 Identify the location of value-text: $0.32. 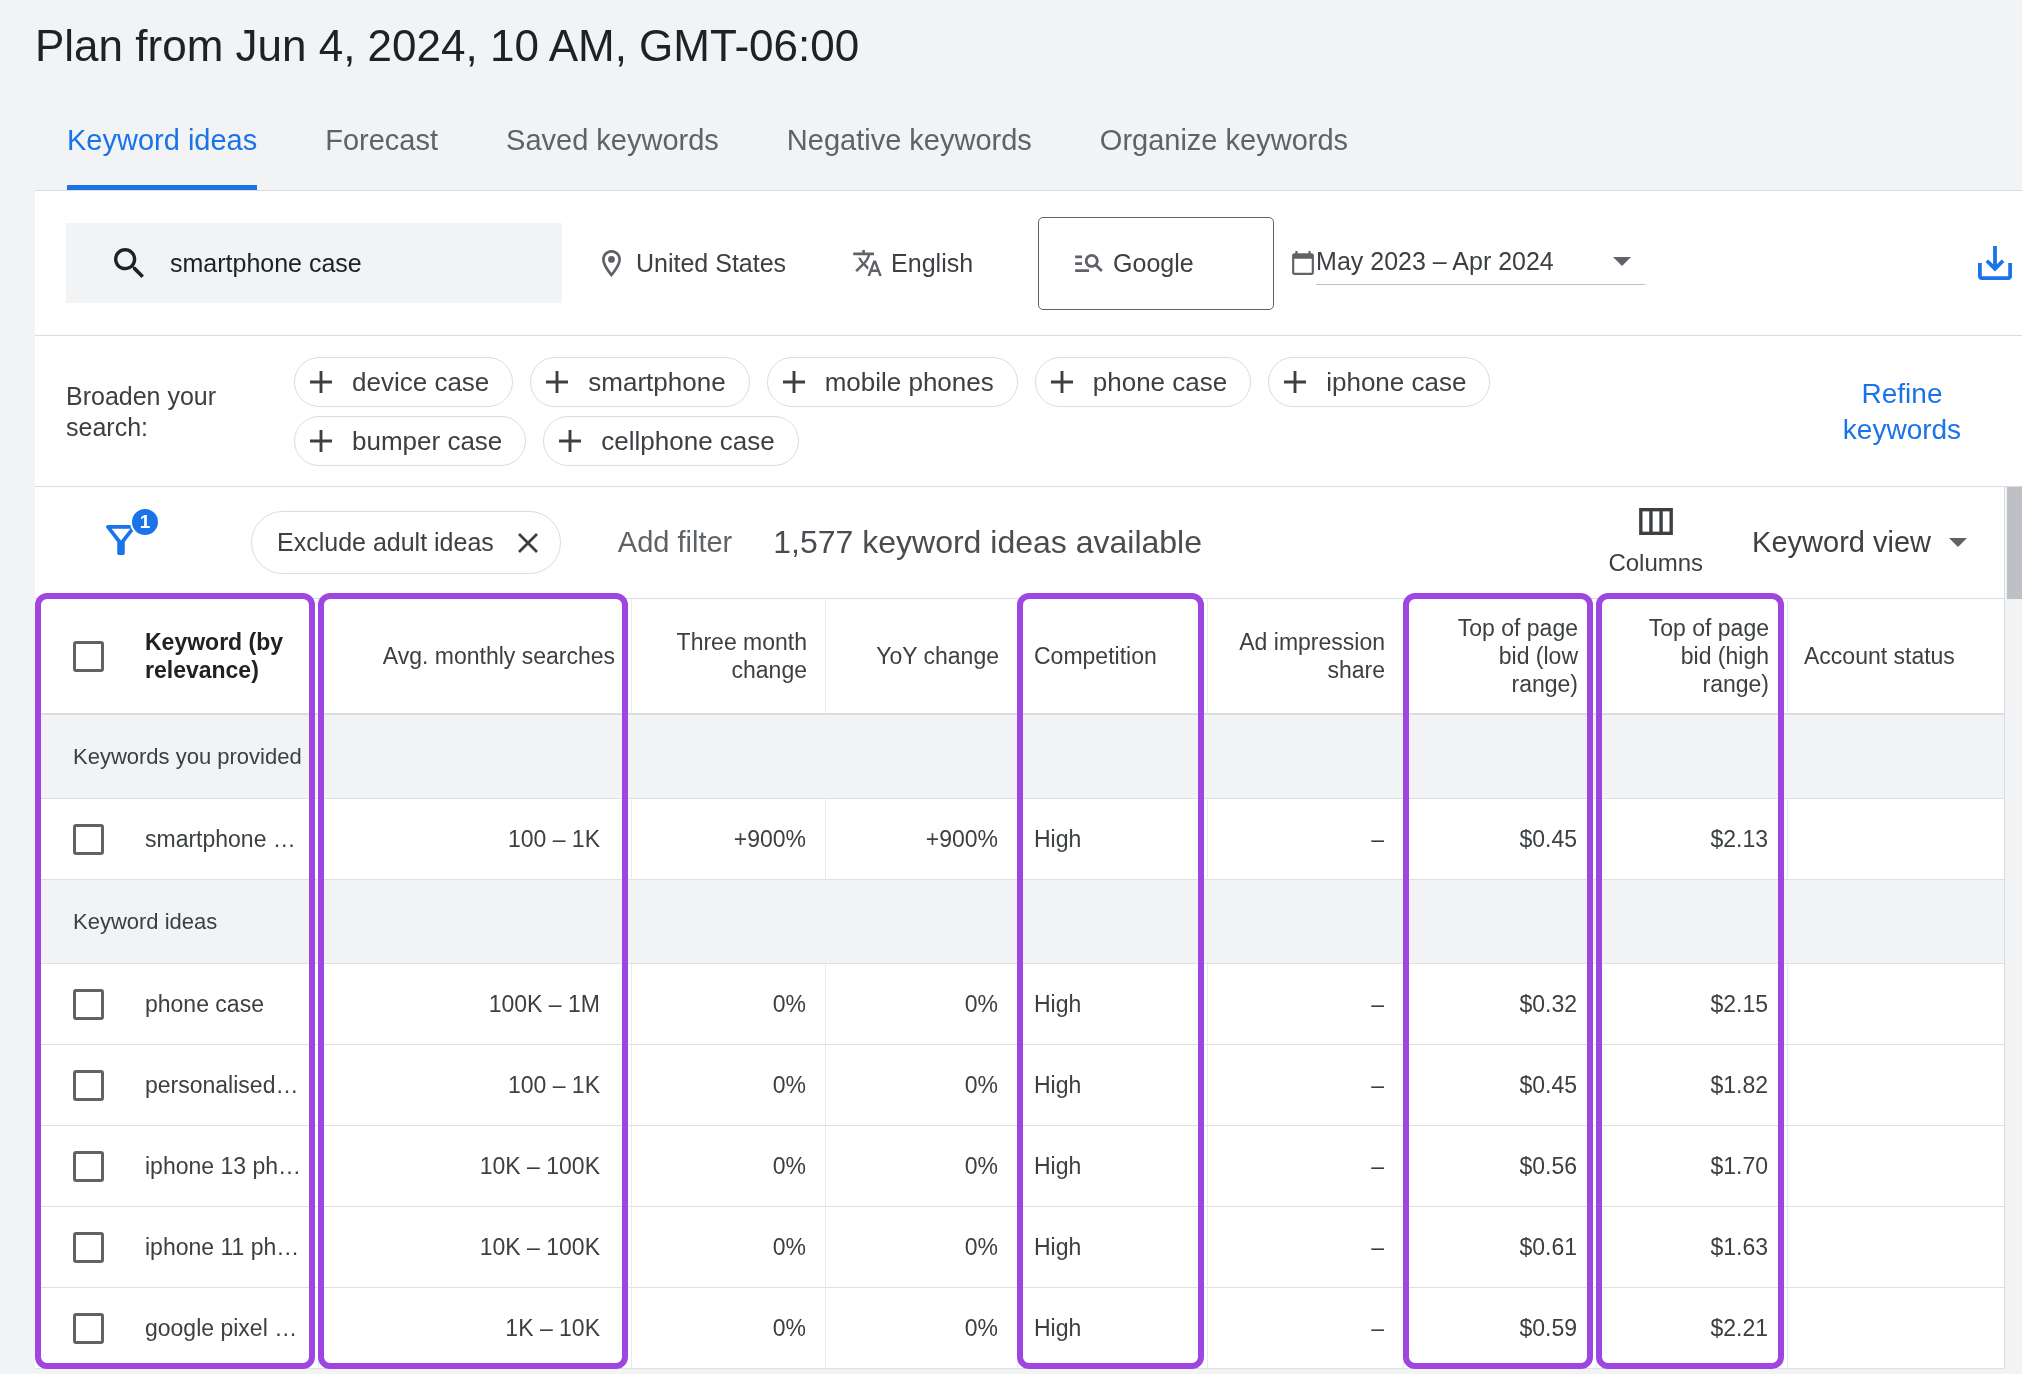
(1548, 1004).